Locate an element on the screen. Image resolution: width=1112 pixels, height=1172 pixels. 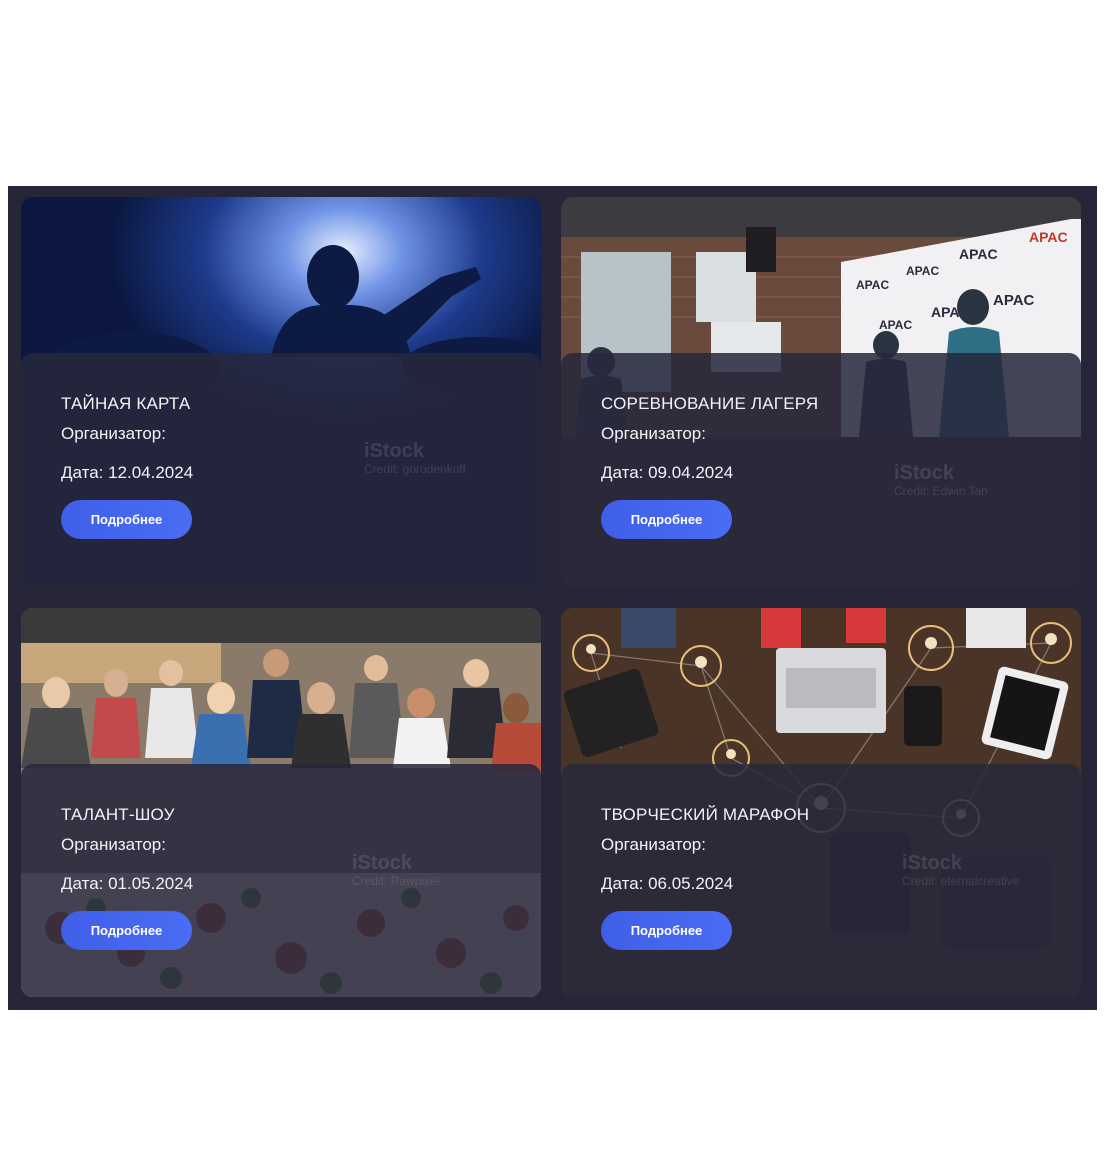
photo-watermark: iStock Credit: eternalcreative is located at coordinates (960, 870).